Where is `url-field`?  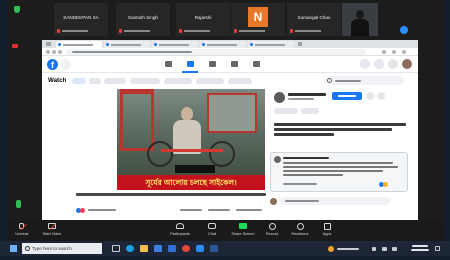 url-field is located at coordinates (216, 52).